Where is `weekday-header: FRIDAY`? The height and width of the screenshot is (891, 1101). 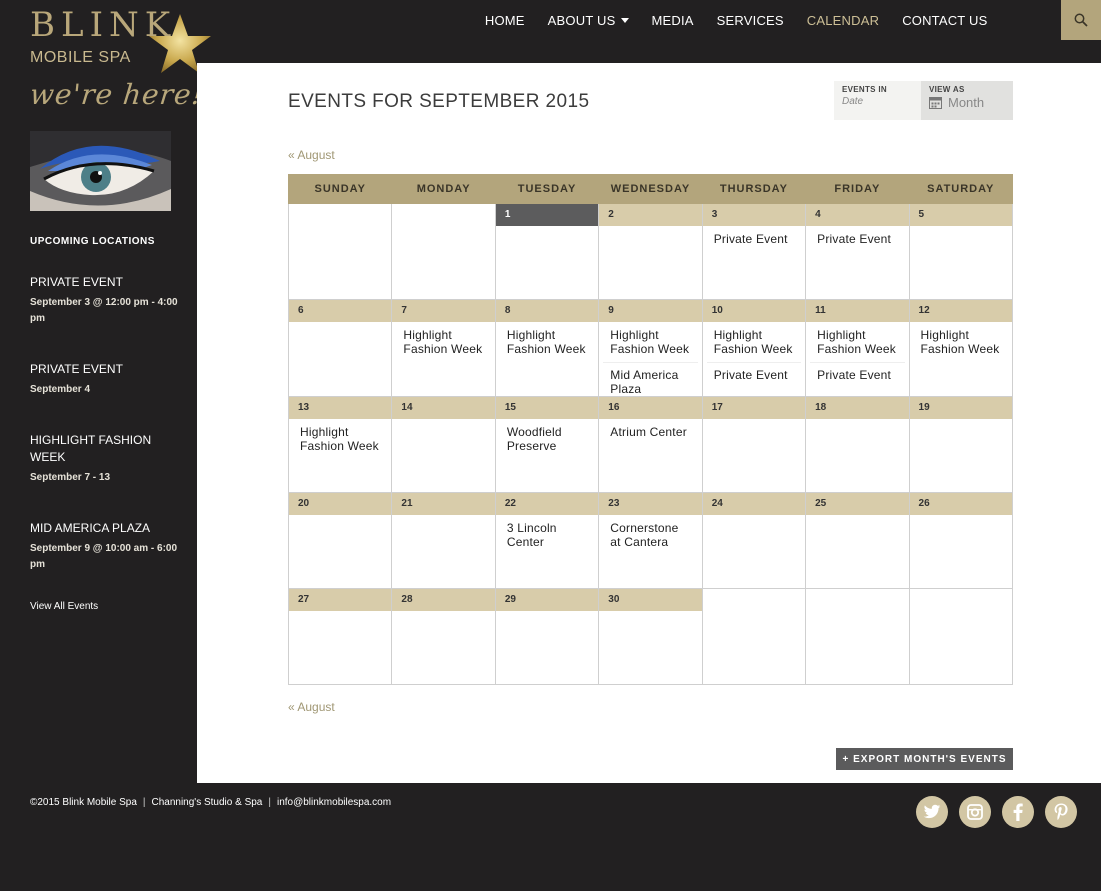
weekday-header: FRIDAY is located at coordinates (857, 189).